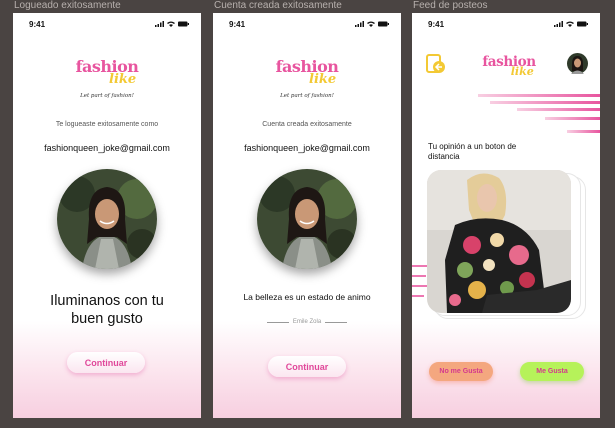 The width and height of the screenshot is (615, 428). I want to click on beauty-quote: La belleza es un estado de animo, so click(307, 297).